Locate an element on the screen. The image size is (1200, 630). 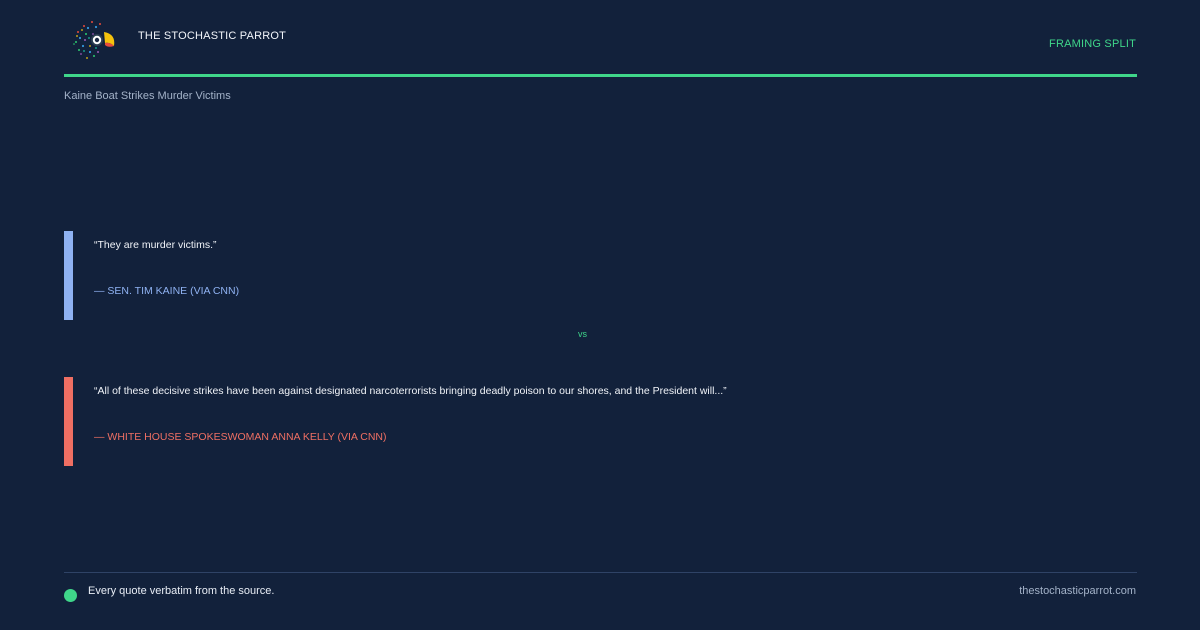
parrot-logo-icon is located at coordinates (94, 40).